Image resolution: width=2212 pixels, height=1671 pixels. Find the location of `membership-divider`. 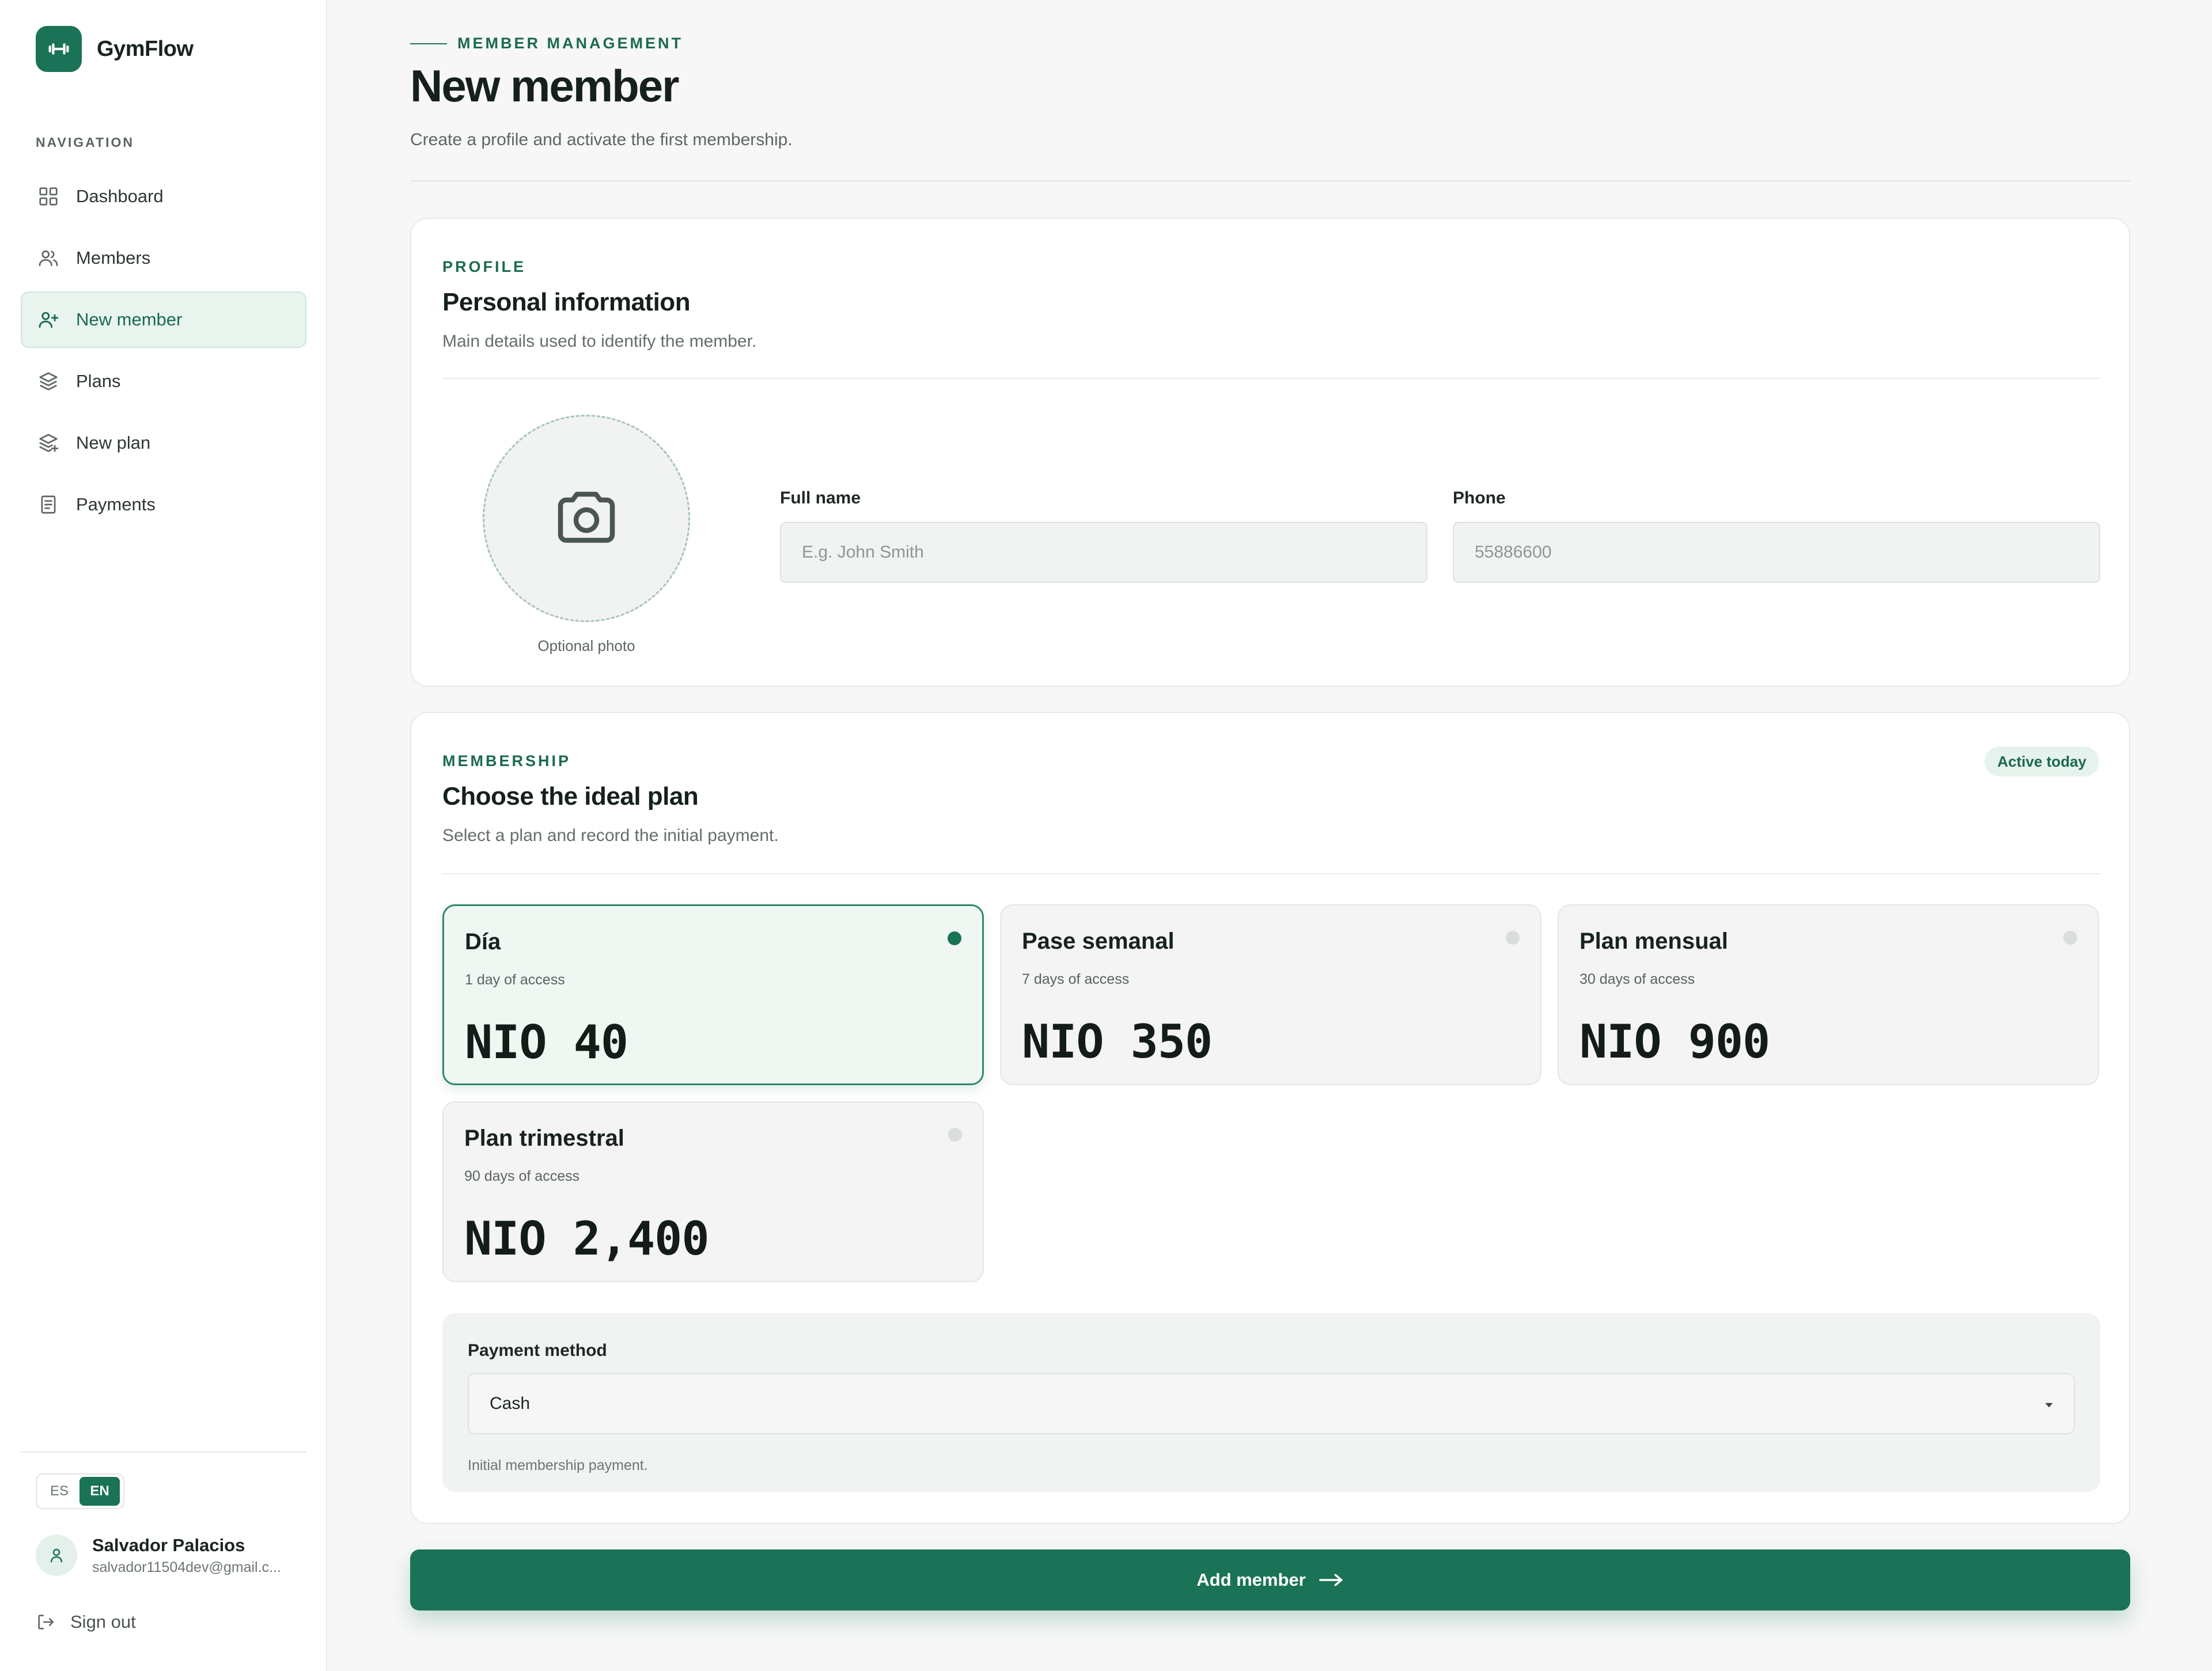

membership-divider is located at coordinates (1271, 873).